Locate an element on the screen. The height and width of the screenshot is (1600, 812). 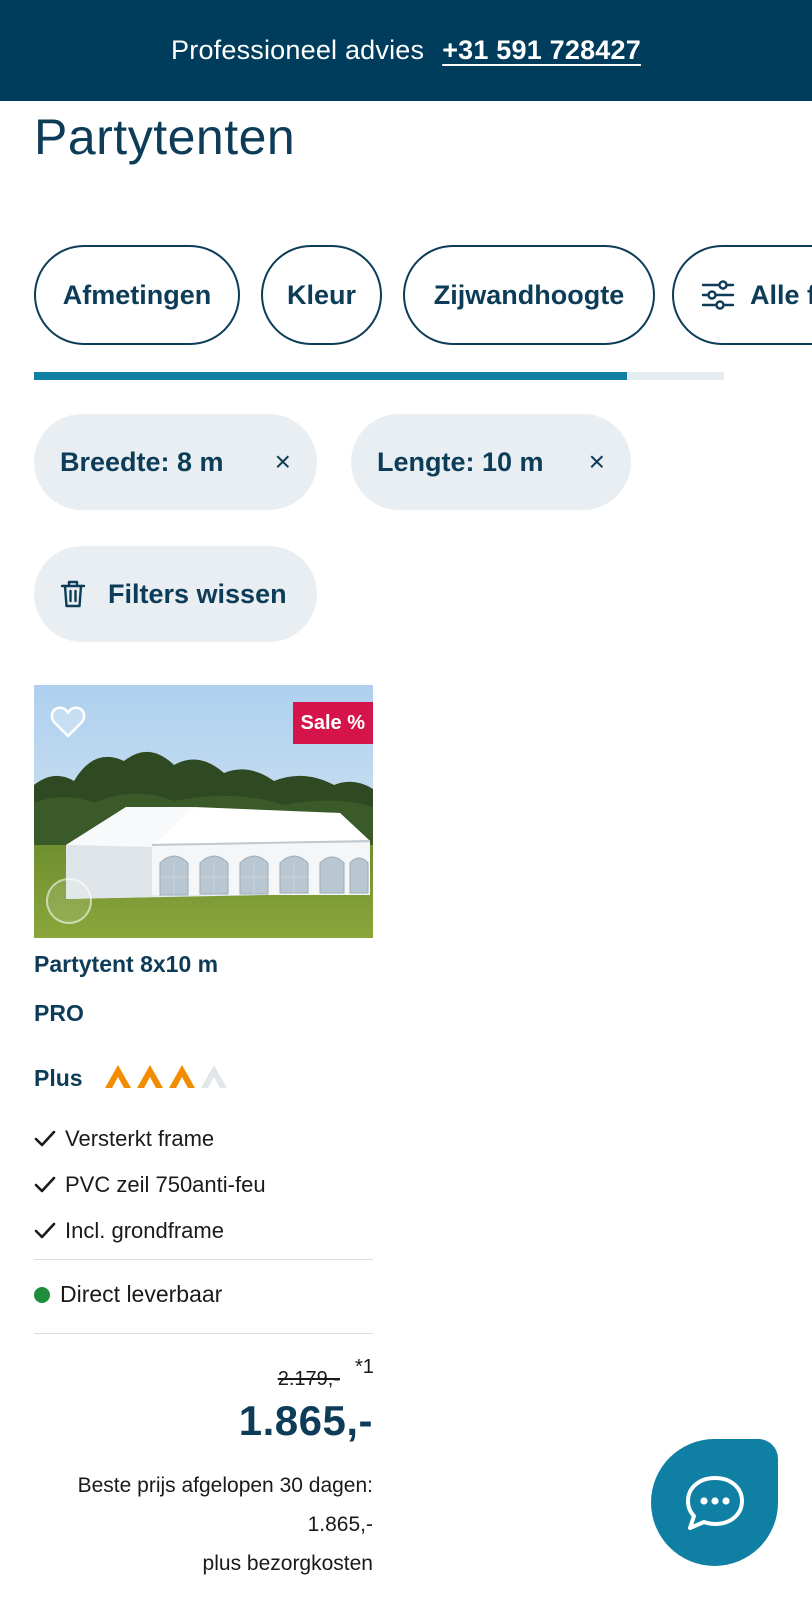
current-price: 1.865,- is located at coordinates (305, 1420).